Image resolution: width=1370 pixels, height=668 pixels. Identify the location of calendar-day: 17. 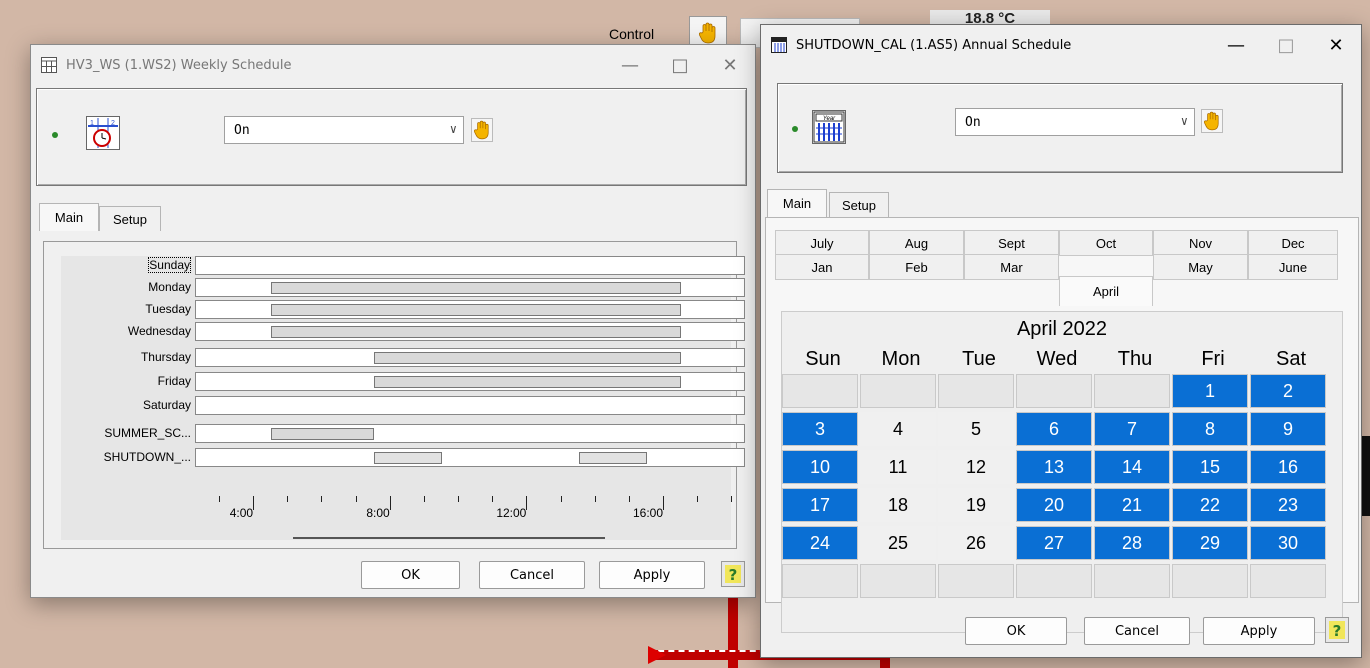
(820, 505).